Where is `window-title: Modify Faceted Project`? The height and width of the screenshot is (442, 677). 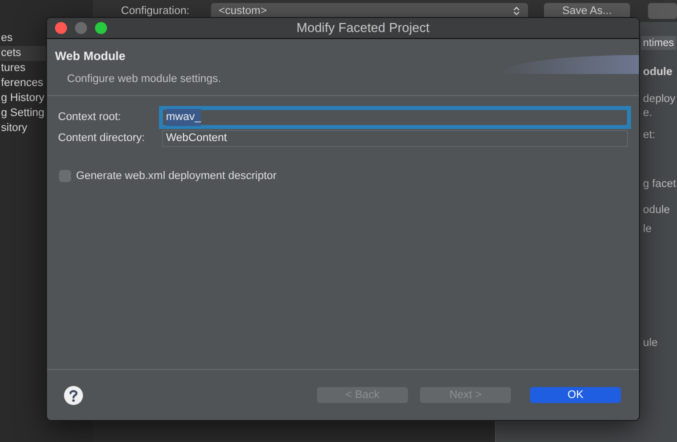
window-title: Modify Faceted Project is located at coordinates (363, 28).